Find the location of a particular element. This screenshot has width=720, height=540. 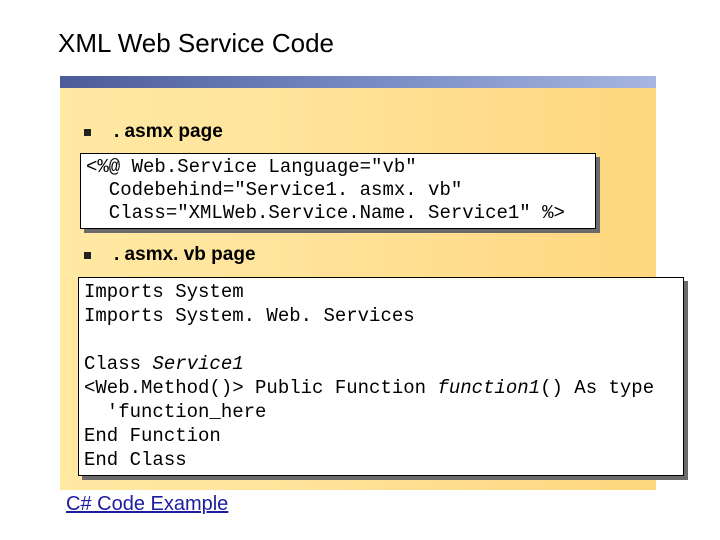

code-line: End Function is located at coordinates (152, 436).